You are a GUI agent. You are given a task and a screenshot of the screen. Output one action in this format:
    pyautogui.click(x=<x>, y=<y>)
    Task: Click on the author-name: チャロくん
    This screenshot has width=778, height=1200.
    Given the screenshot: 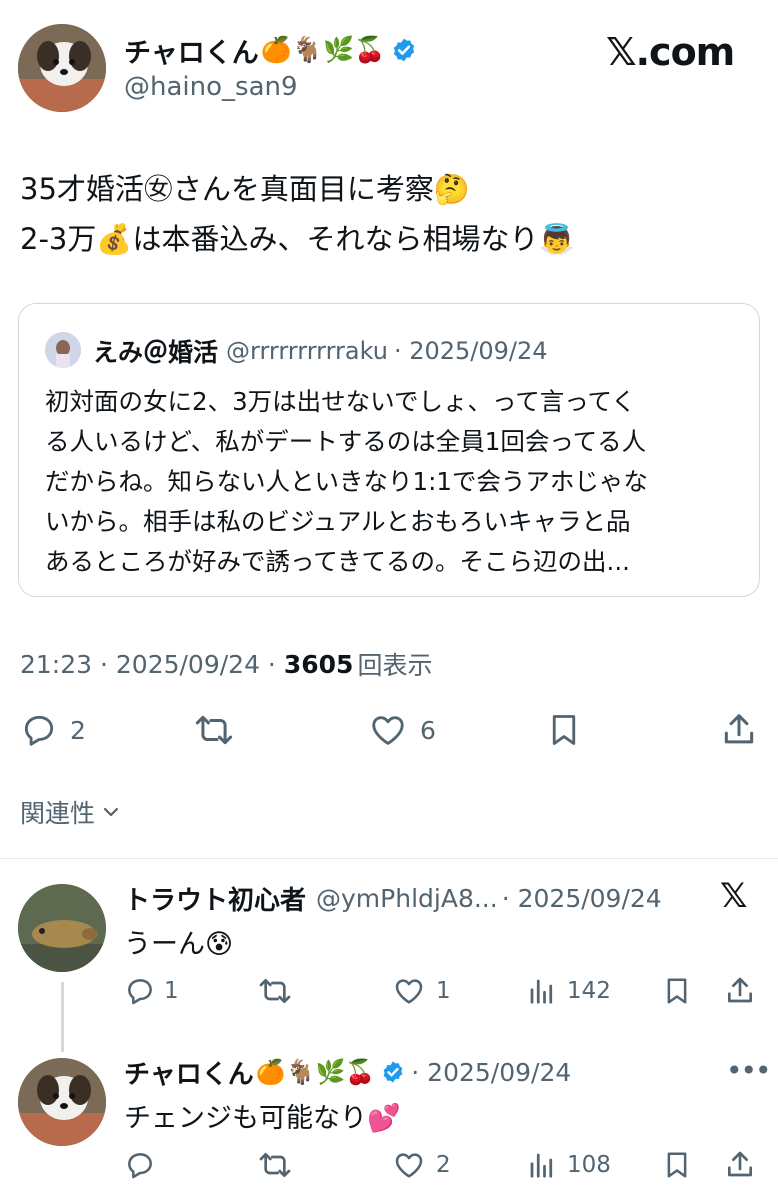 What is the action you would take?
    pyautogui.click(x=191, y=50)
    